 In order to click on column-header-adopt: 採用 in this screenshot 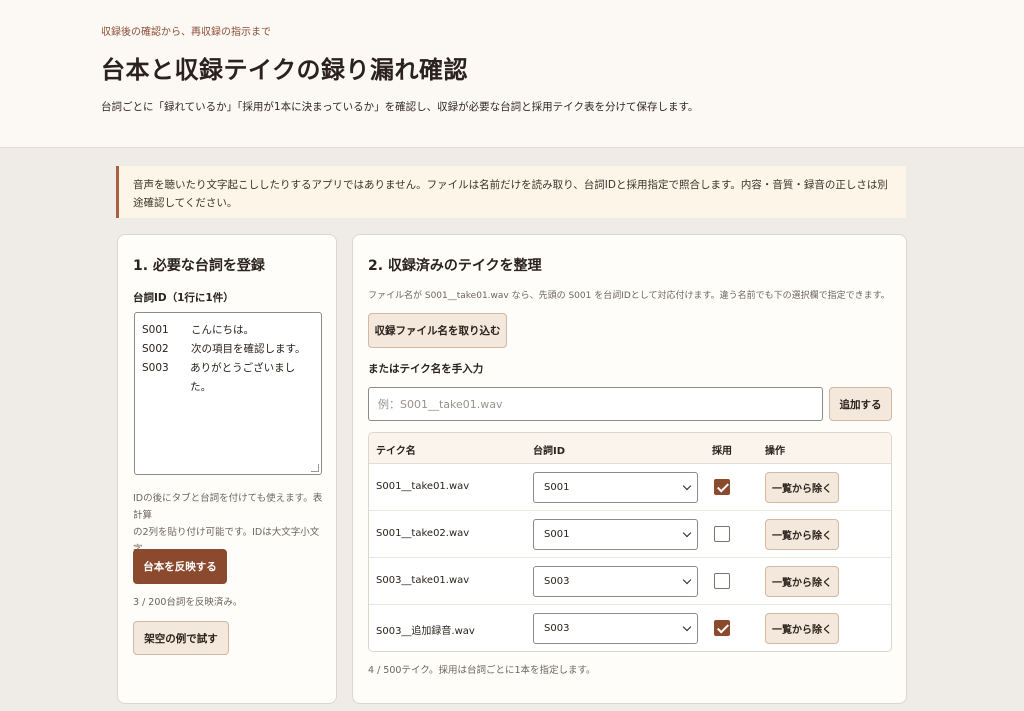, I will do `click(722, 451)`.